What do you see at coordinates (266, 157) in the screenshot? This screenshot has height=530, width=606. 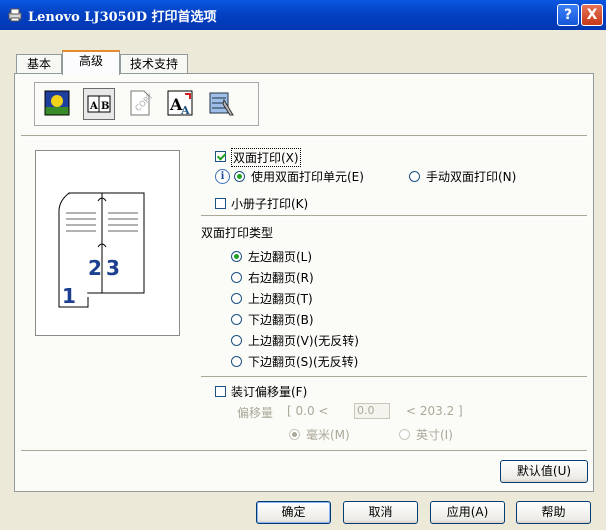 I see `duplex-label: 双面打印(X)` at bounding box center [266, 157].